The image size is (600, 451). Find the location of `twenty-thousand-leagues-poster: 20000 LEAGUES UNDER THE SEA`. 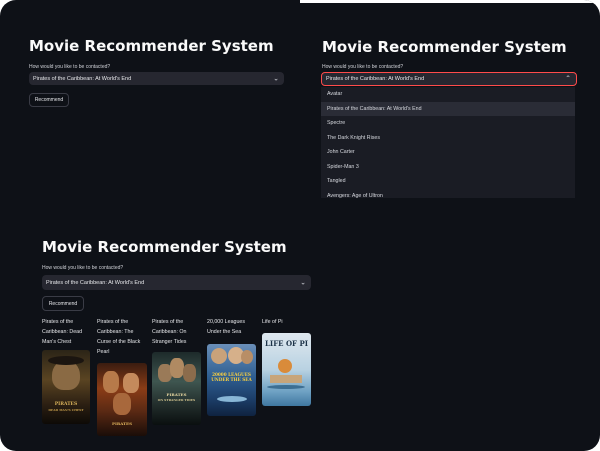

twenty-thousand-leagues-poster: 20000 LEAGUES UNDER THE SEA is located at coordinates (231, 380).